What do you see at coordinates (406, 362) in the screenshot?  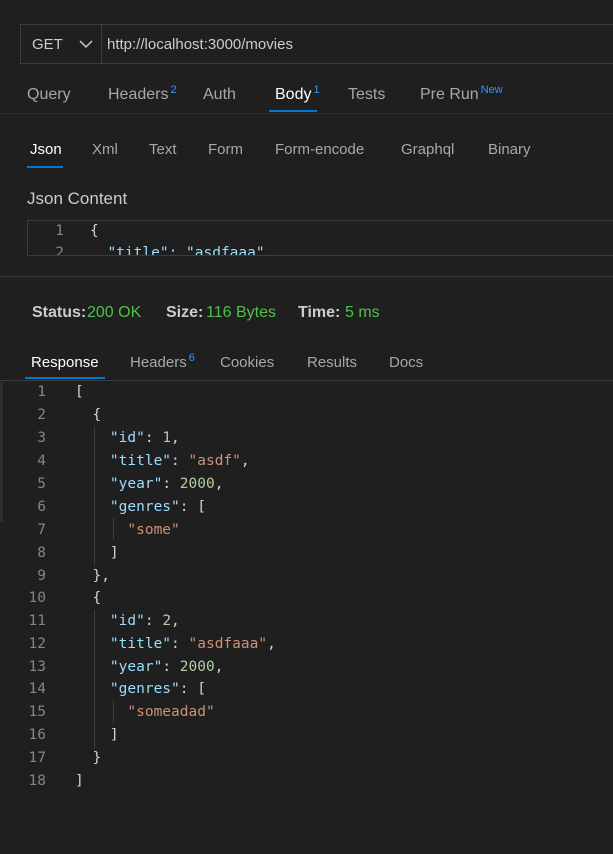 I see `tab-docs: Docs` at bounding box center [406, 362].